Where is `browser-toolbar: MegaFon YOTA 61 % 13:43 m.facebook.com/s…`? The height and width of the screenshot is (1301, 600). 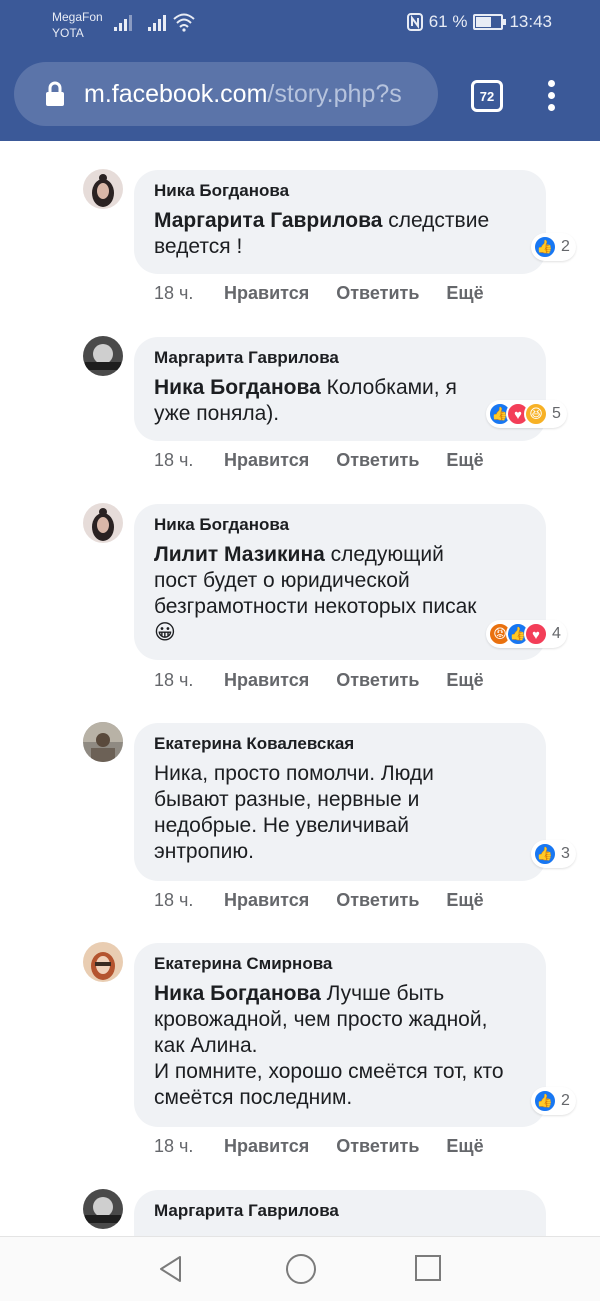
browser-toolbar: MegaFon YOTA 61 % 13:43 m.facebook.com/s… is located at coordinates (300, 70).